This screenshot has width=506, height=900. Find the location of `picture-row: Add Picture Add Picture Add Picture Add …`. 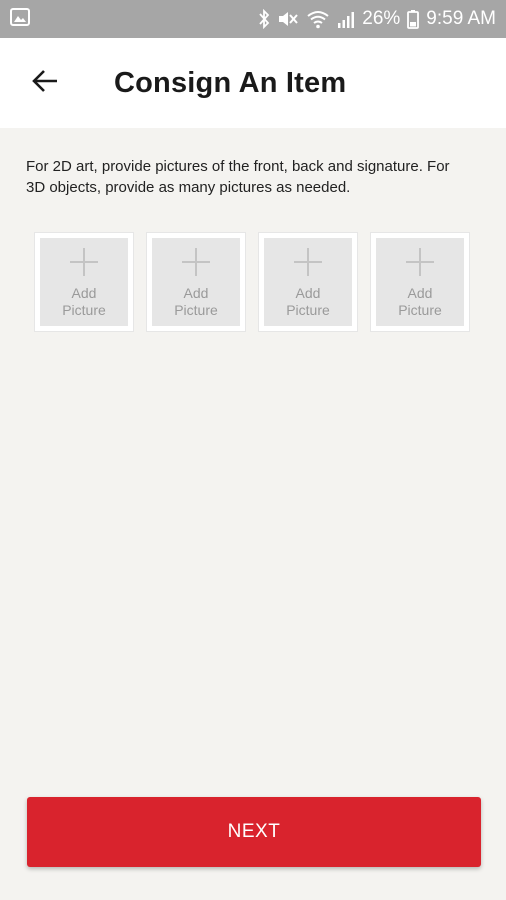

picture-row: Add Picture Add Picture Add Picture Add … is located at coordinates (252, 282).